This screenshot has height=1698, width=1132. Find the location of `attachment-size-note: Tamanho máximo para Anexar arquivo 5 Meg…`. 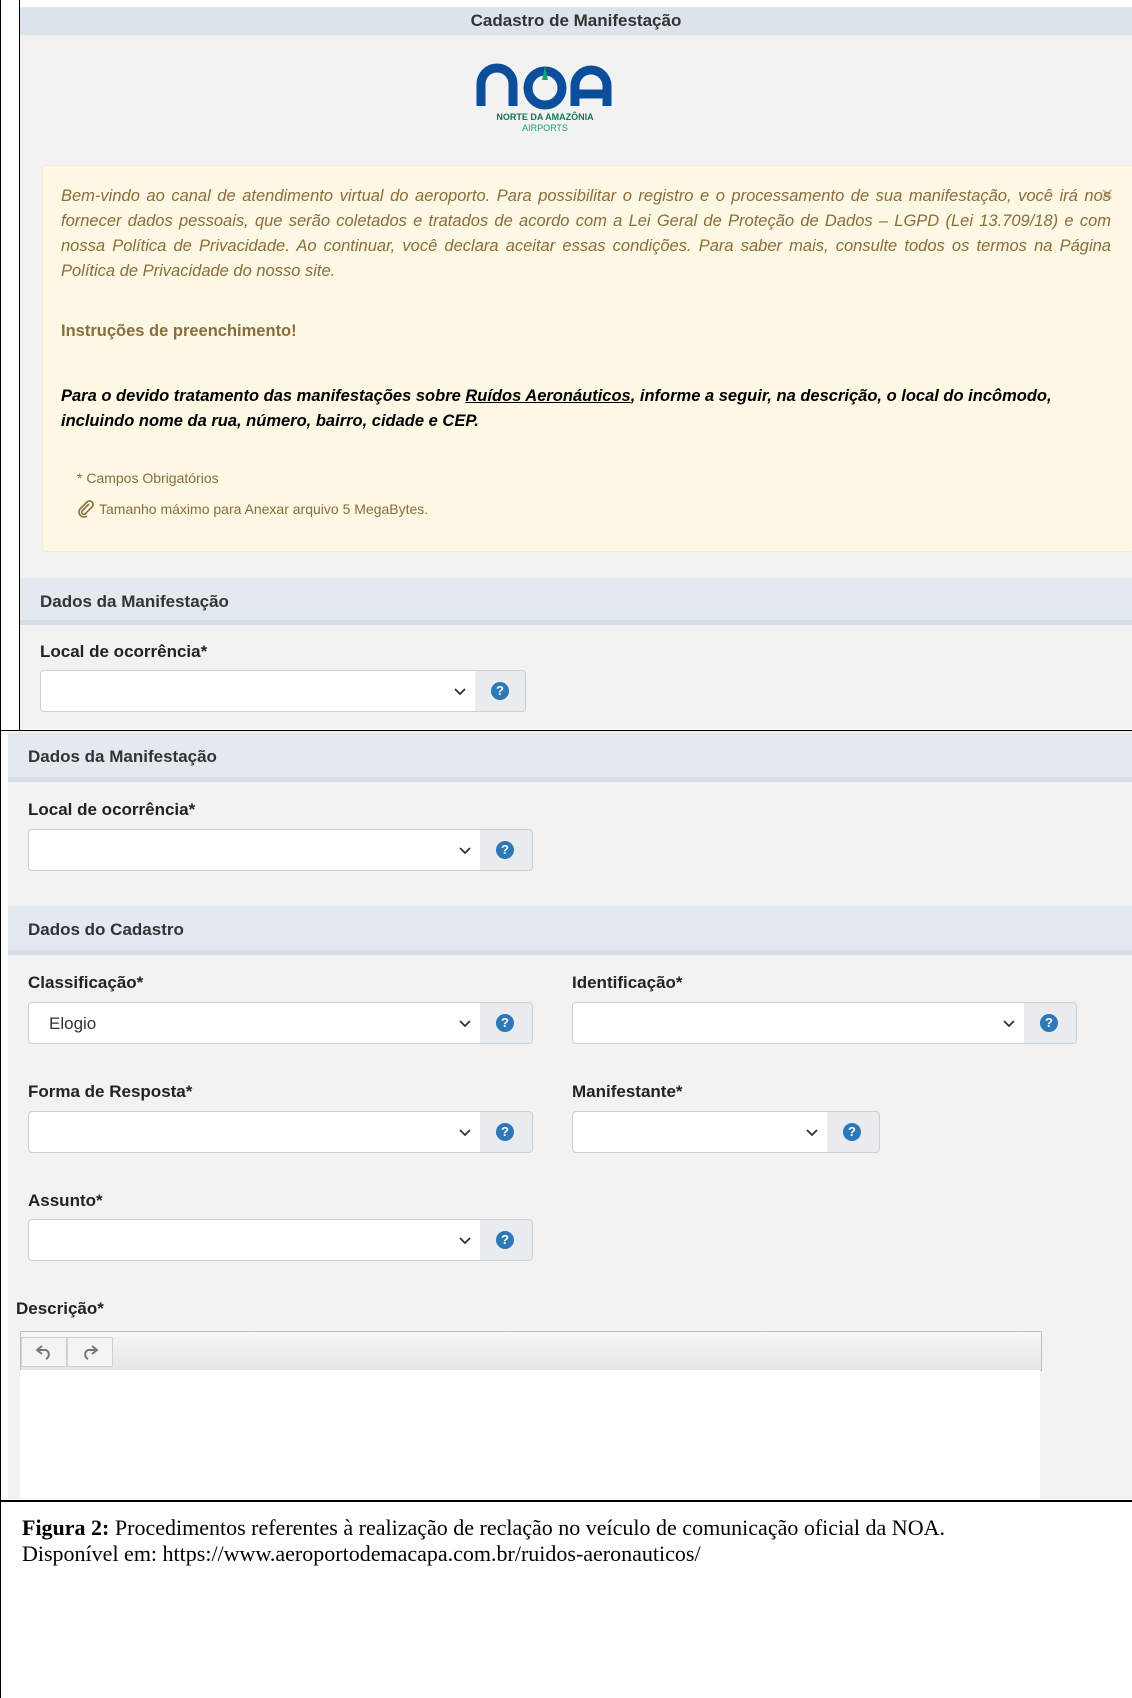

attachment-size-note: Tamanho máximo para Anexar arquivo 5 Meg… is located at coordinates (252, 510).